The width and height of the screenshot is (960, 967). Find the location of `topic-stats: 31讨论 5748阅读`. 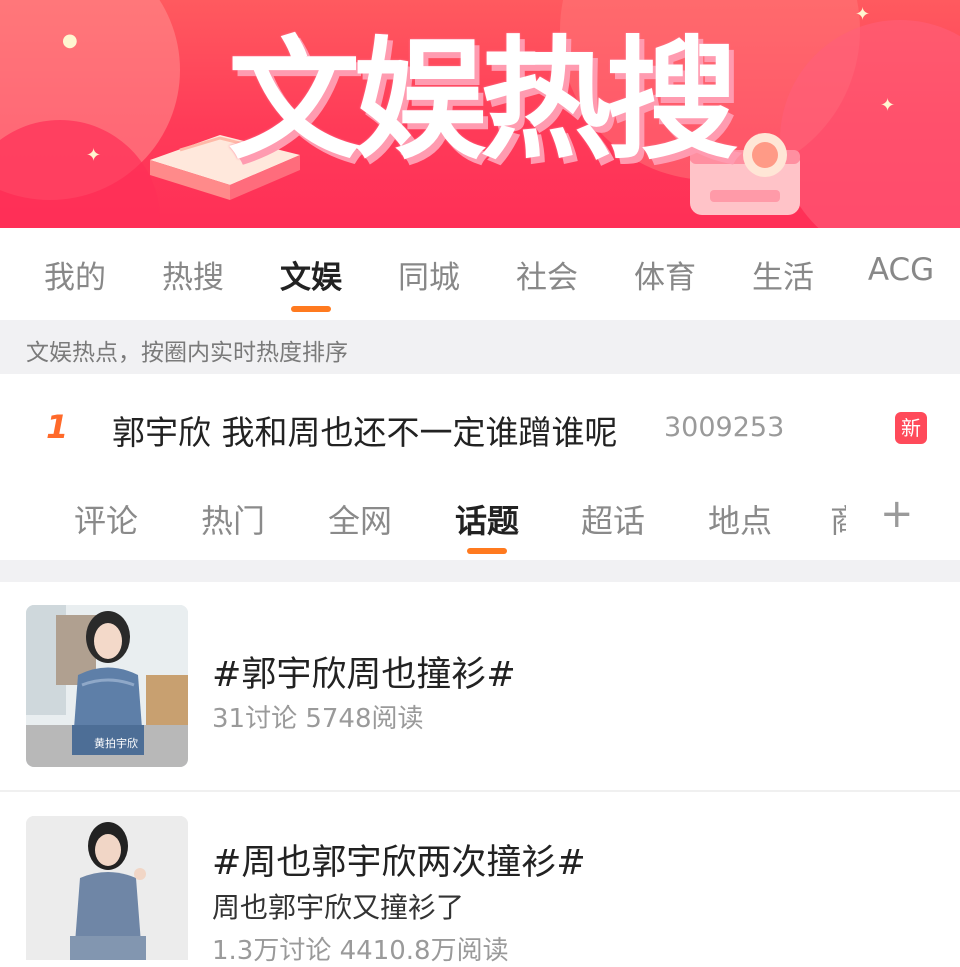

topic-stats: 31讨论 5748阅读 is located at coordinates (318, 719).